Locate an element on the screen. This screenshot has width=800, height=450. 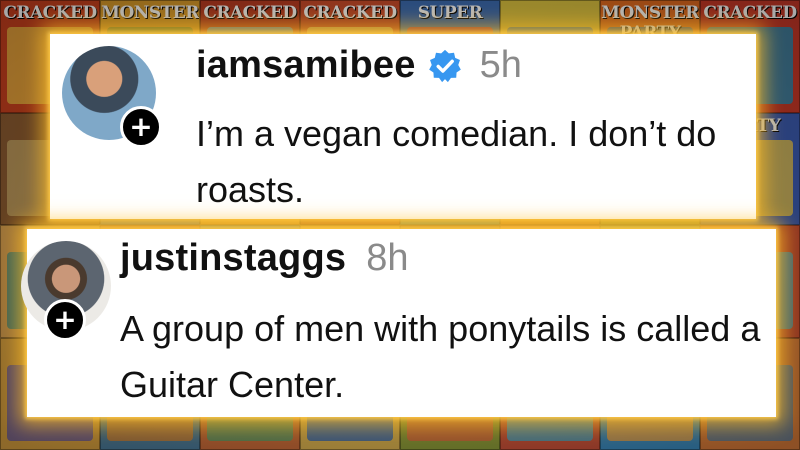
timestamp: 5h is located at coordinates (500, 65).